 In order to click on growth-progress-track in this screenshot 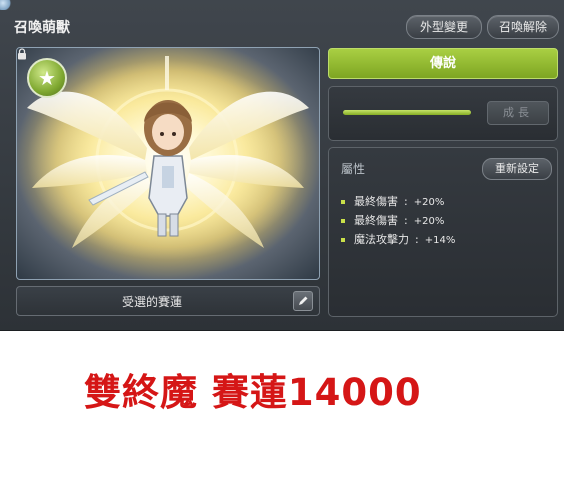, I will do `click(407, 112)`.